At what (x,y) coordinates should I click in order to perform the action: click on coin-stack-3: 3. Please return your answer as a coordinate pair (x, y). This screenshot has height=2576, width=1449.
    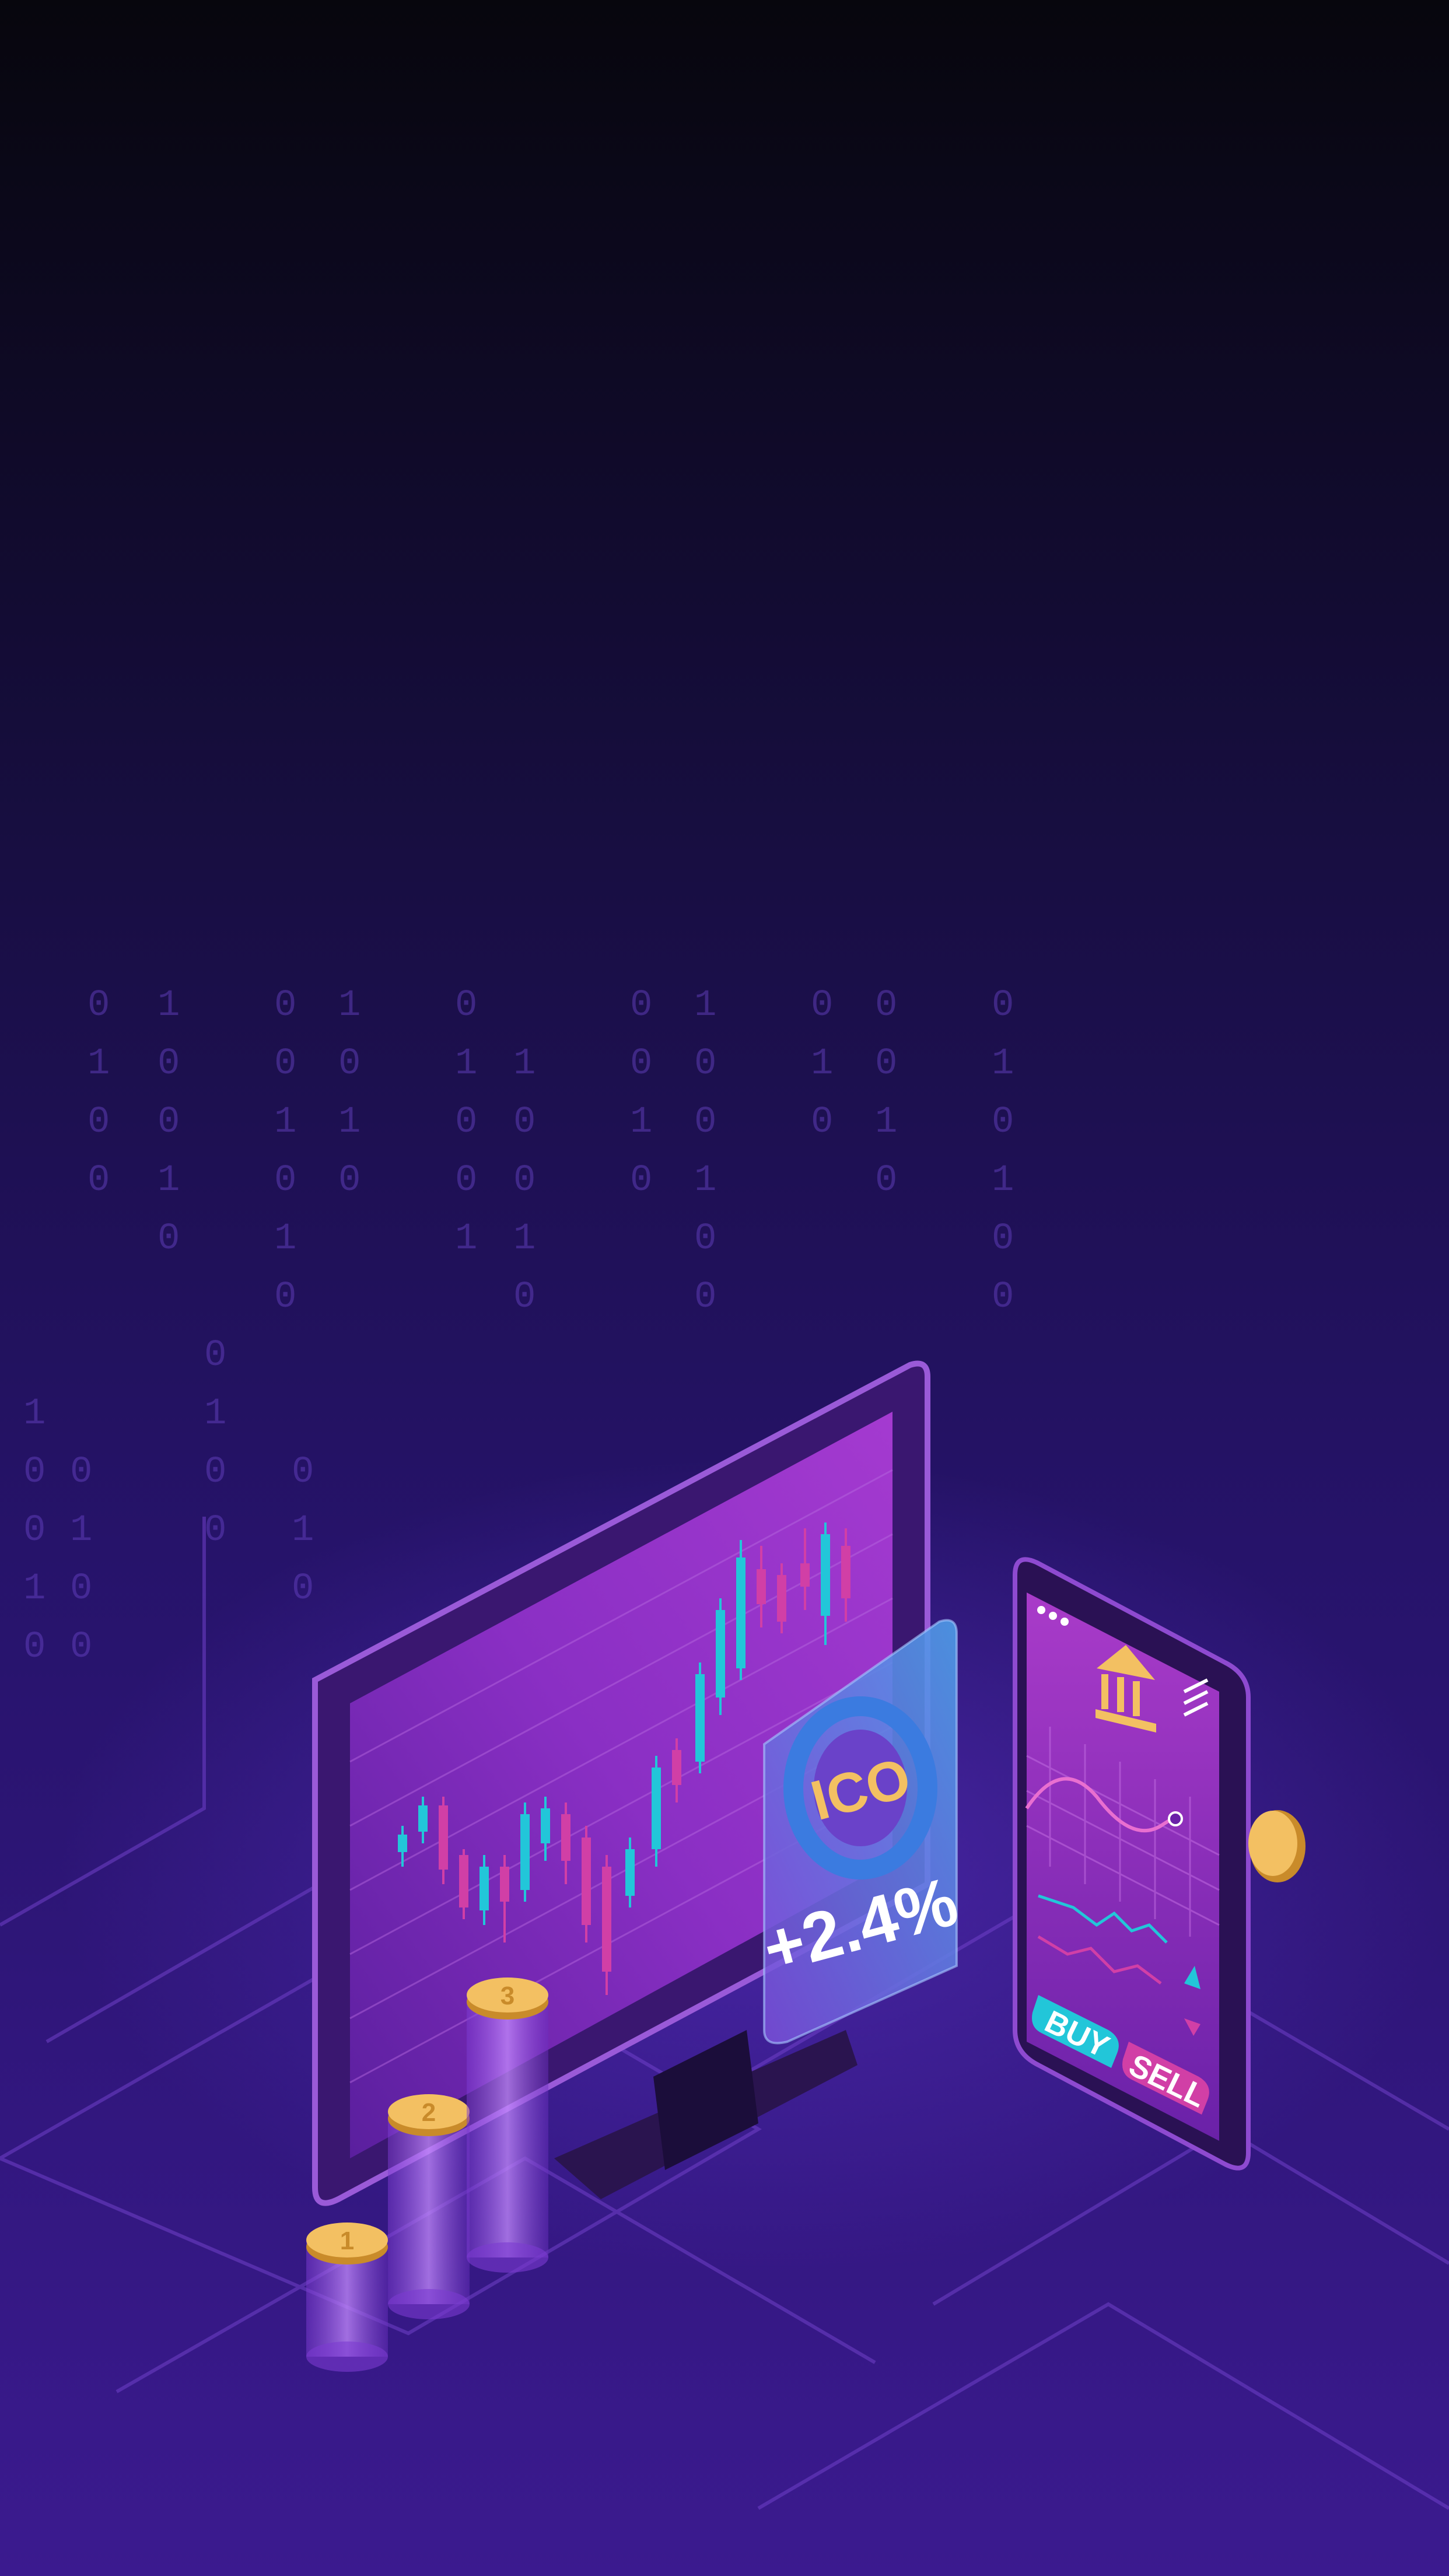
    Looking at the image, I should click on (508, 2125).